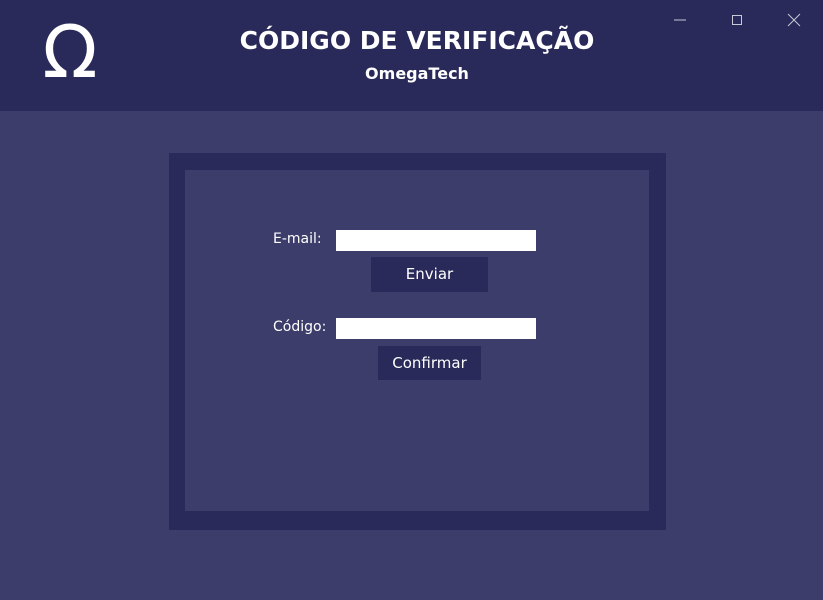 Image resolution: width=823 pixels, height=600 pixels. I want to click on code-label: Código:, so click(300, 327).